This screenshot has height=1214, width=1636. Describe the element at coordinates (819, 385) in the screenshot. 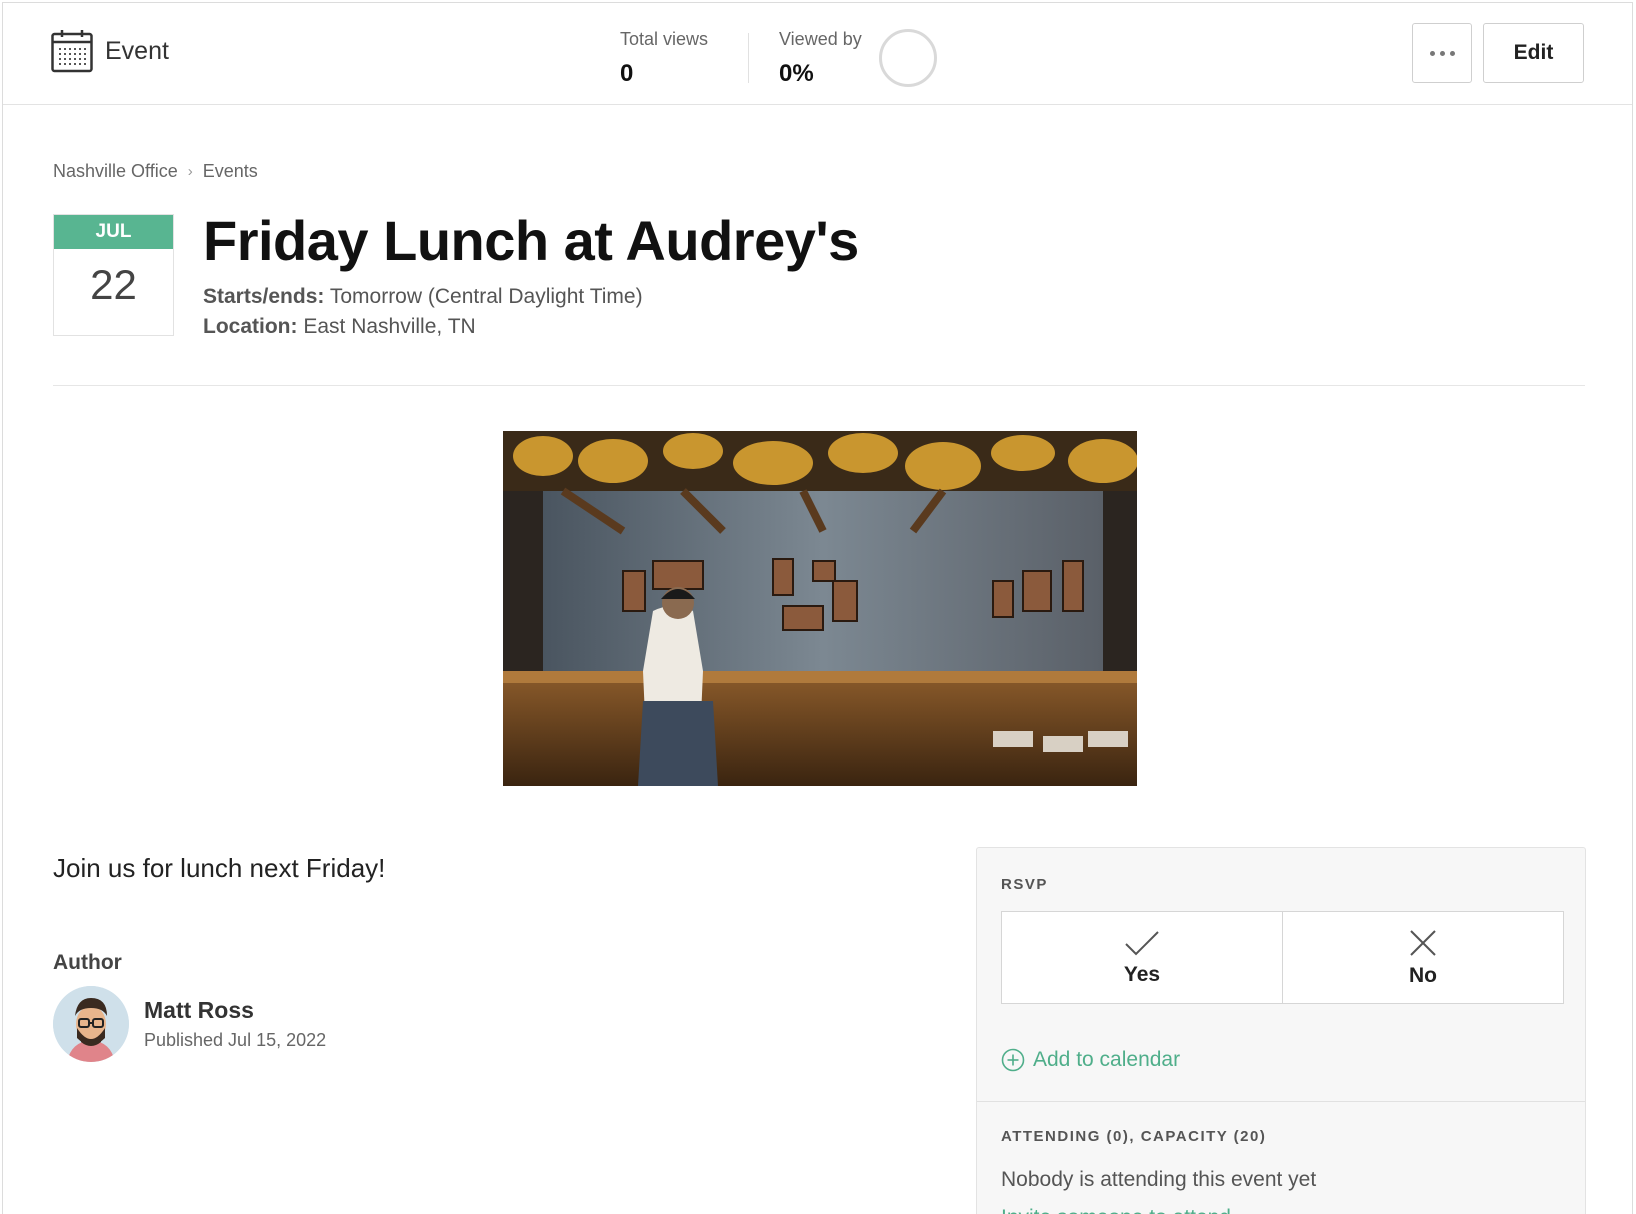

I see `header-divider` at that location.